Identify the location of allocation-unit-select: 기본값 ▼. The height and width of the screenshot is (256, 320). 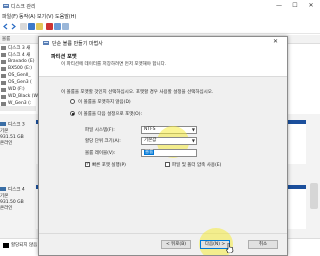
(169, 141).